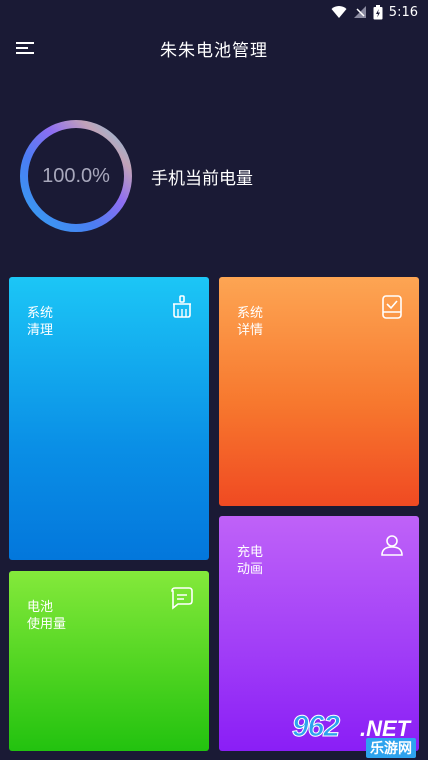 The image size is (428, 760). What do you see at coordinates (359, 12) in the screenshot?
I see `signal-icon` at bounding box center [359, 12].